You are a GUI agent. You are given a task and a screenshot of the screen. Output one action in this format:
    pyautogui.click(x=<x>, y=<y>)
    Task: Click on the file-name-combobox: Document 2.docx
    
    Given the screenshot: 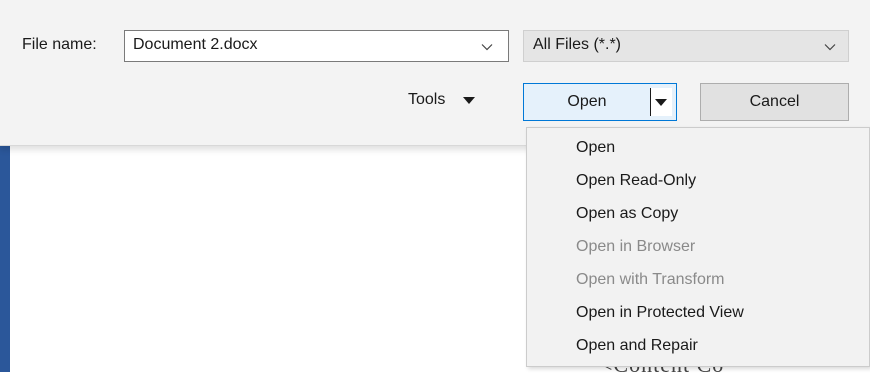 What is the action you would take?
    pyautogui.click(x=316, y=46)
    